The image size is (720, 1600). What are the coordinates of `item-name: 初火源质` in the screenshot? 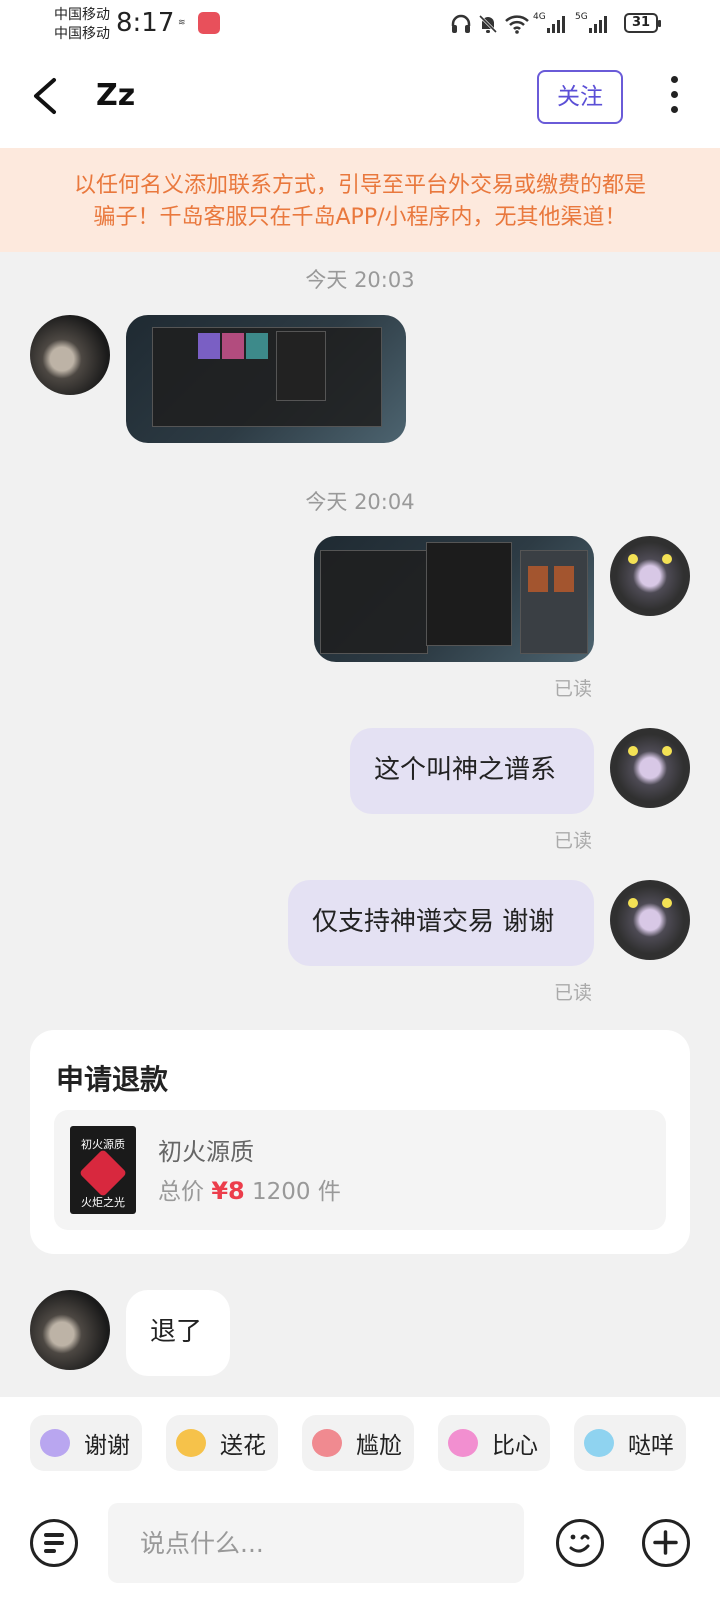 It's located at (206, 1152).